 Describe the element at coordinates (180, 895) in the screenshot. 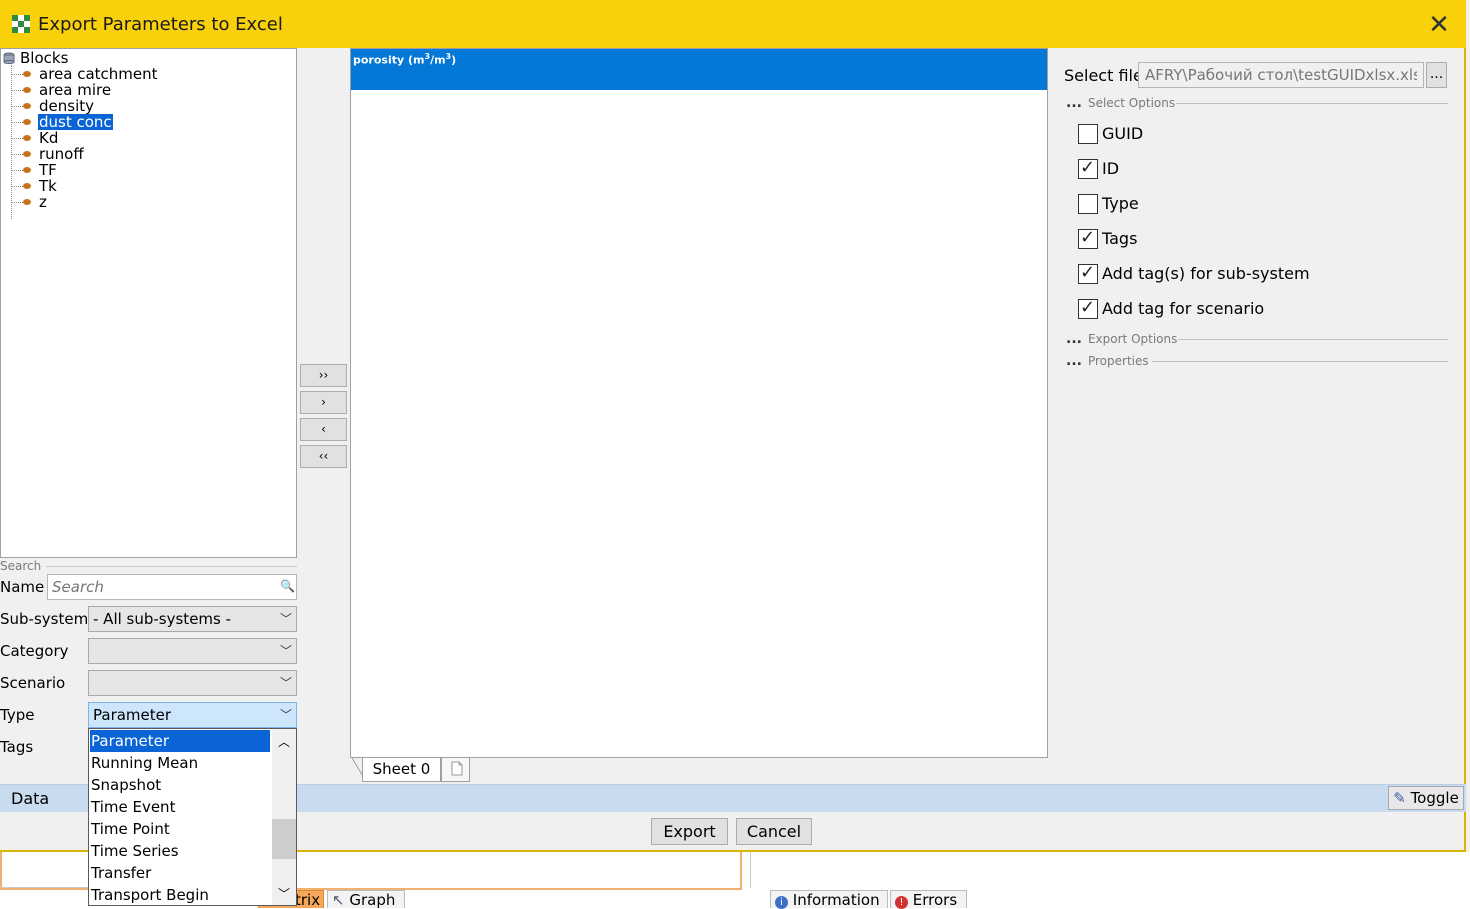

I see `dropdown-option-transport-begin: Transport Begin` at that location.